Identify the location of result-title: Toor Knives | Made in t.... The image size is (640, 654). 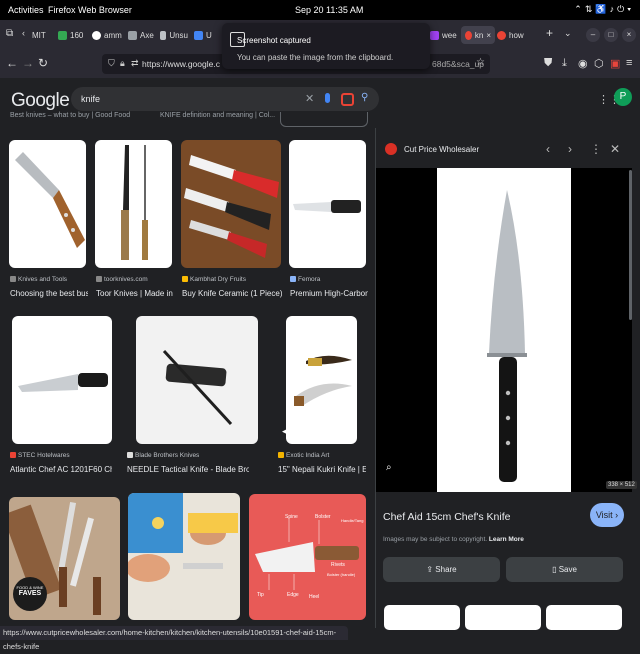
(135, 293).